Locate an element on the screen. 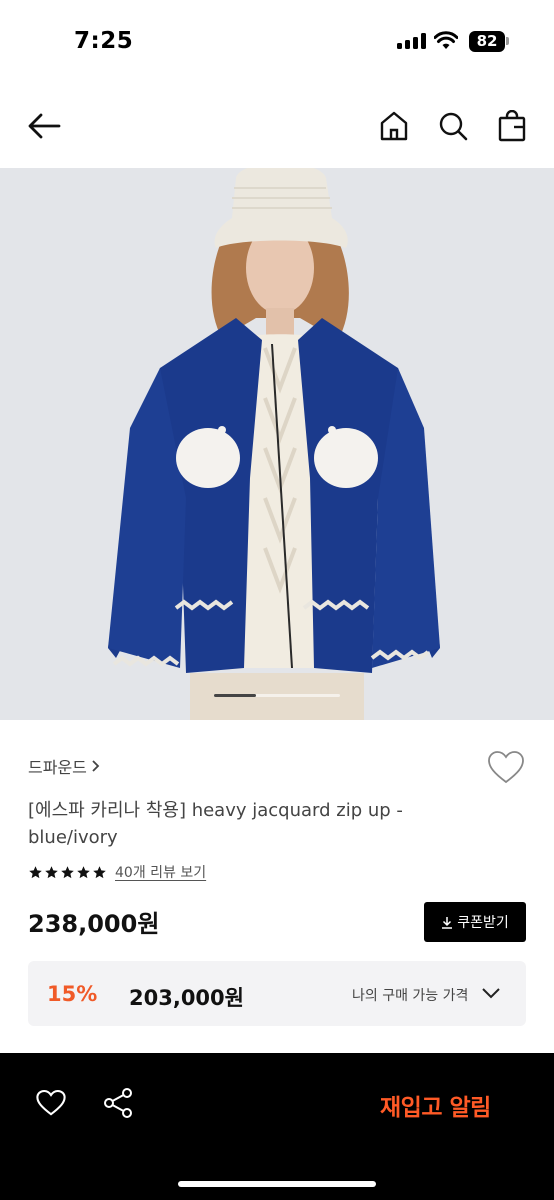 This screenshot has width=554, height=1200. heart-icon is located at coordinates (51, 1102).